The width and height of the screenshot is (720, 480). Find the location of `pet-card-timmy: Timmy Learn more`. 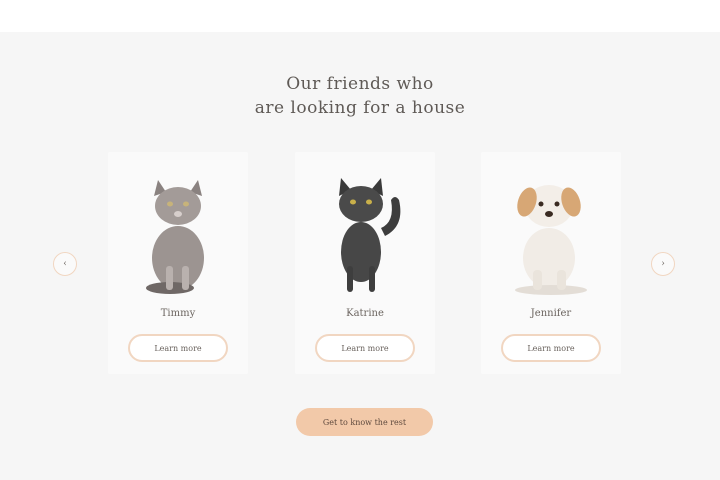

pet-card-timmy: Timmy Learn more is located at coordinates (178, 263).